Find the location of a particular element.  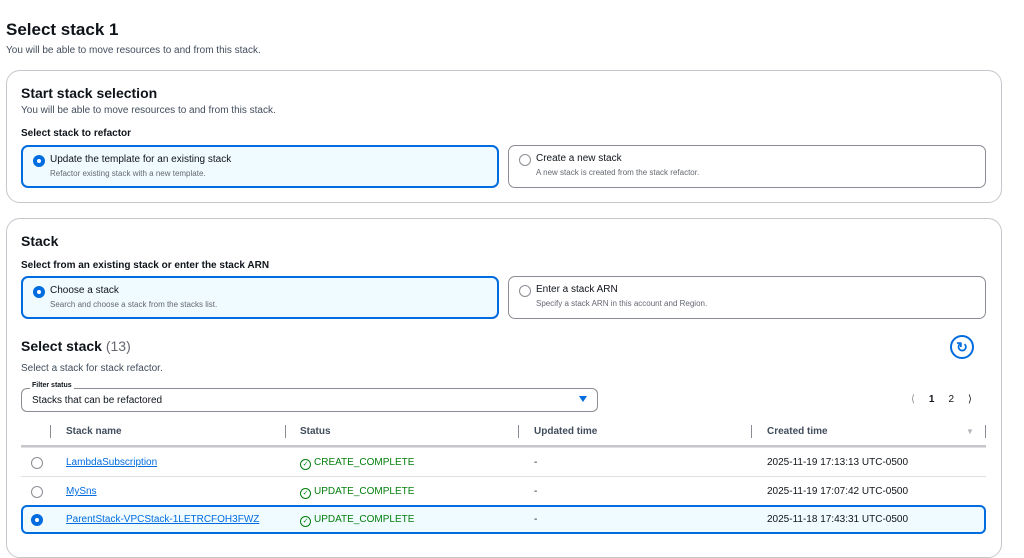

column-header-updated-time: Updated time is located at coordinates (565, 431).